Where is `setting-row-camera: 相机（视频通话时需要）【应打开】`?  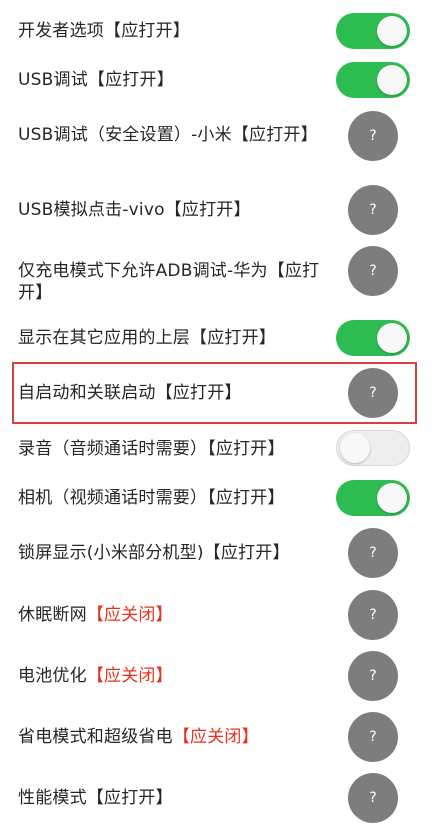
setting-row-camera: 相机（视频通话时需要）【应打开】 is located at coordinates (218, 498).